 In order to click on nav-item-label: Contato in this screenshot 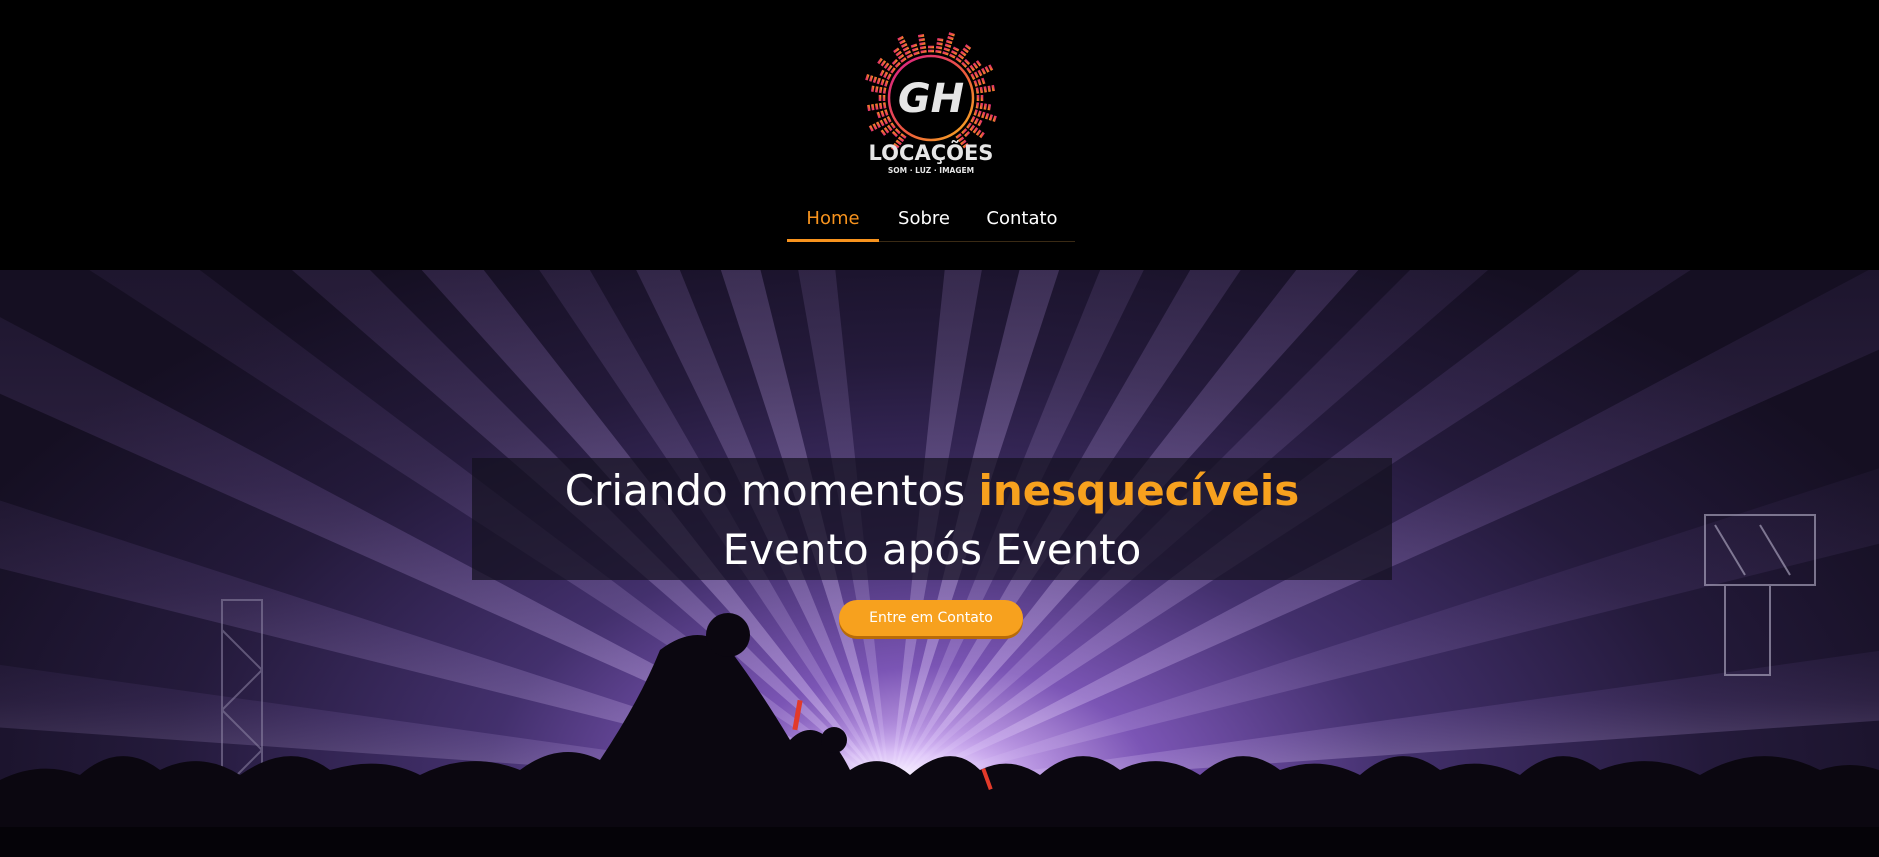, I will do `click(1022, 218)`.